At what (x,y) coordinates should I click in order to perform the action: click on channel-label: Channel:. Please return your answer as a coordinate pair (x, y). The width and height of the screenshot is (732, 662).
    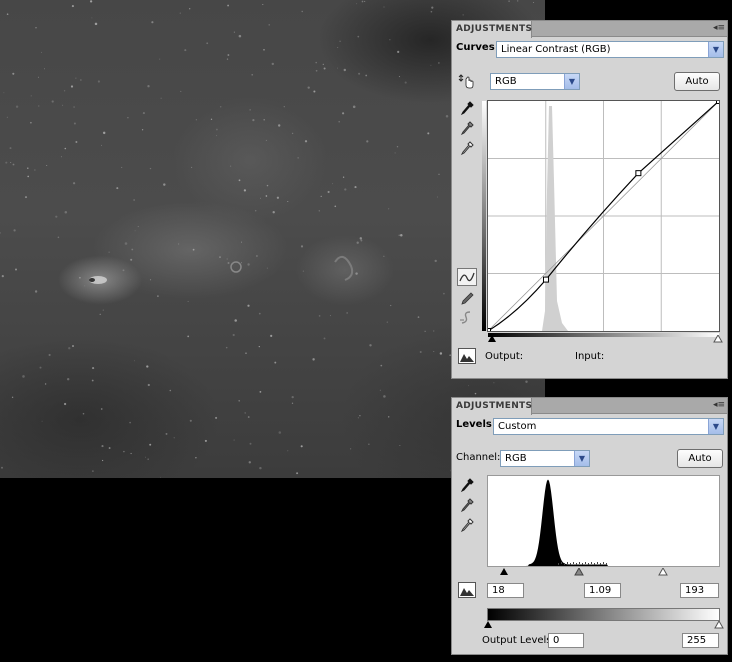
    Looking at the image, I should click on (478, 457).